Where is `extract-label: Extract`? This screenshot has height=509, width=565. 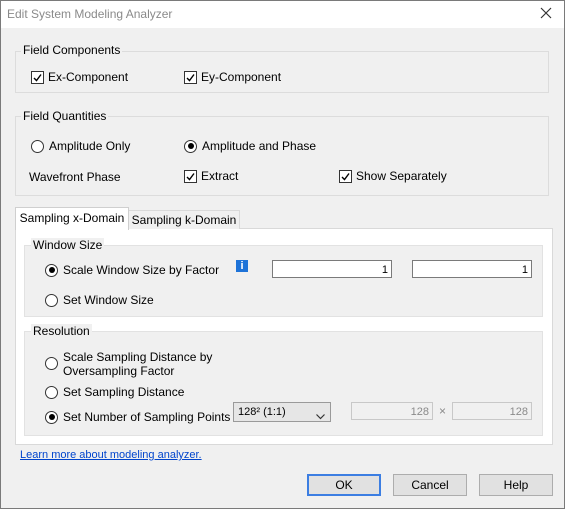 extract-label: Extract is located at coordinates (220, 176).